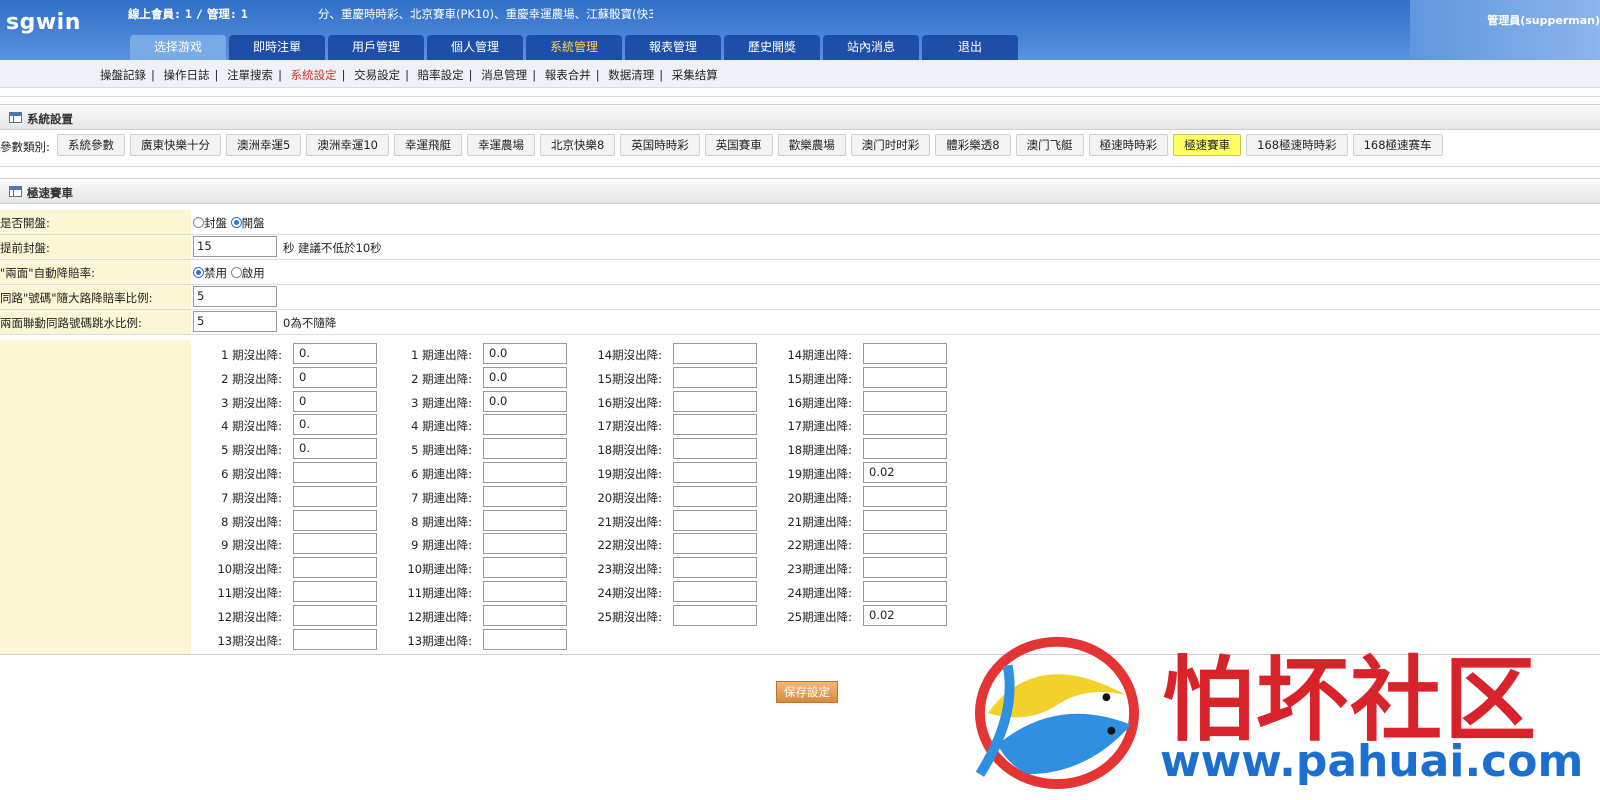 This screenshot has height=800, width=1600. What do you see at coordinates (577, 145) in the screenshot?
I see `category-button: 北京快樂8` at bounding box center [577, 145].